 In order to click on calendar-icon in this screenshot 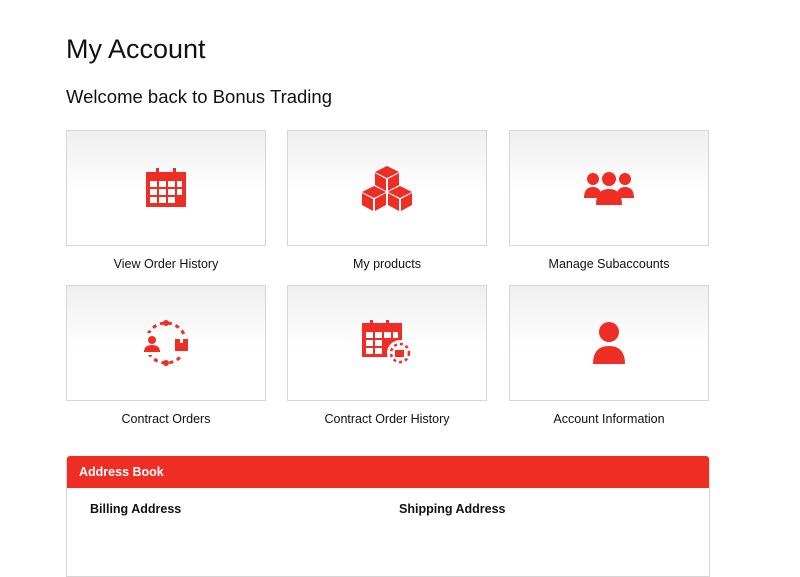, I will do `click(166, 188)`.